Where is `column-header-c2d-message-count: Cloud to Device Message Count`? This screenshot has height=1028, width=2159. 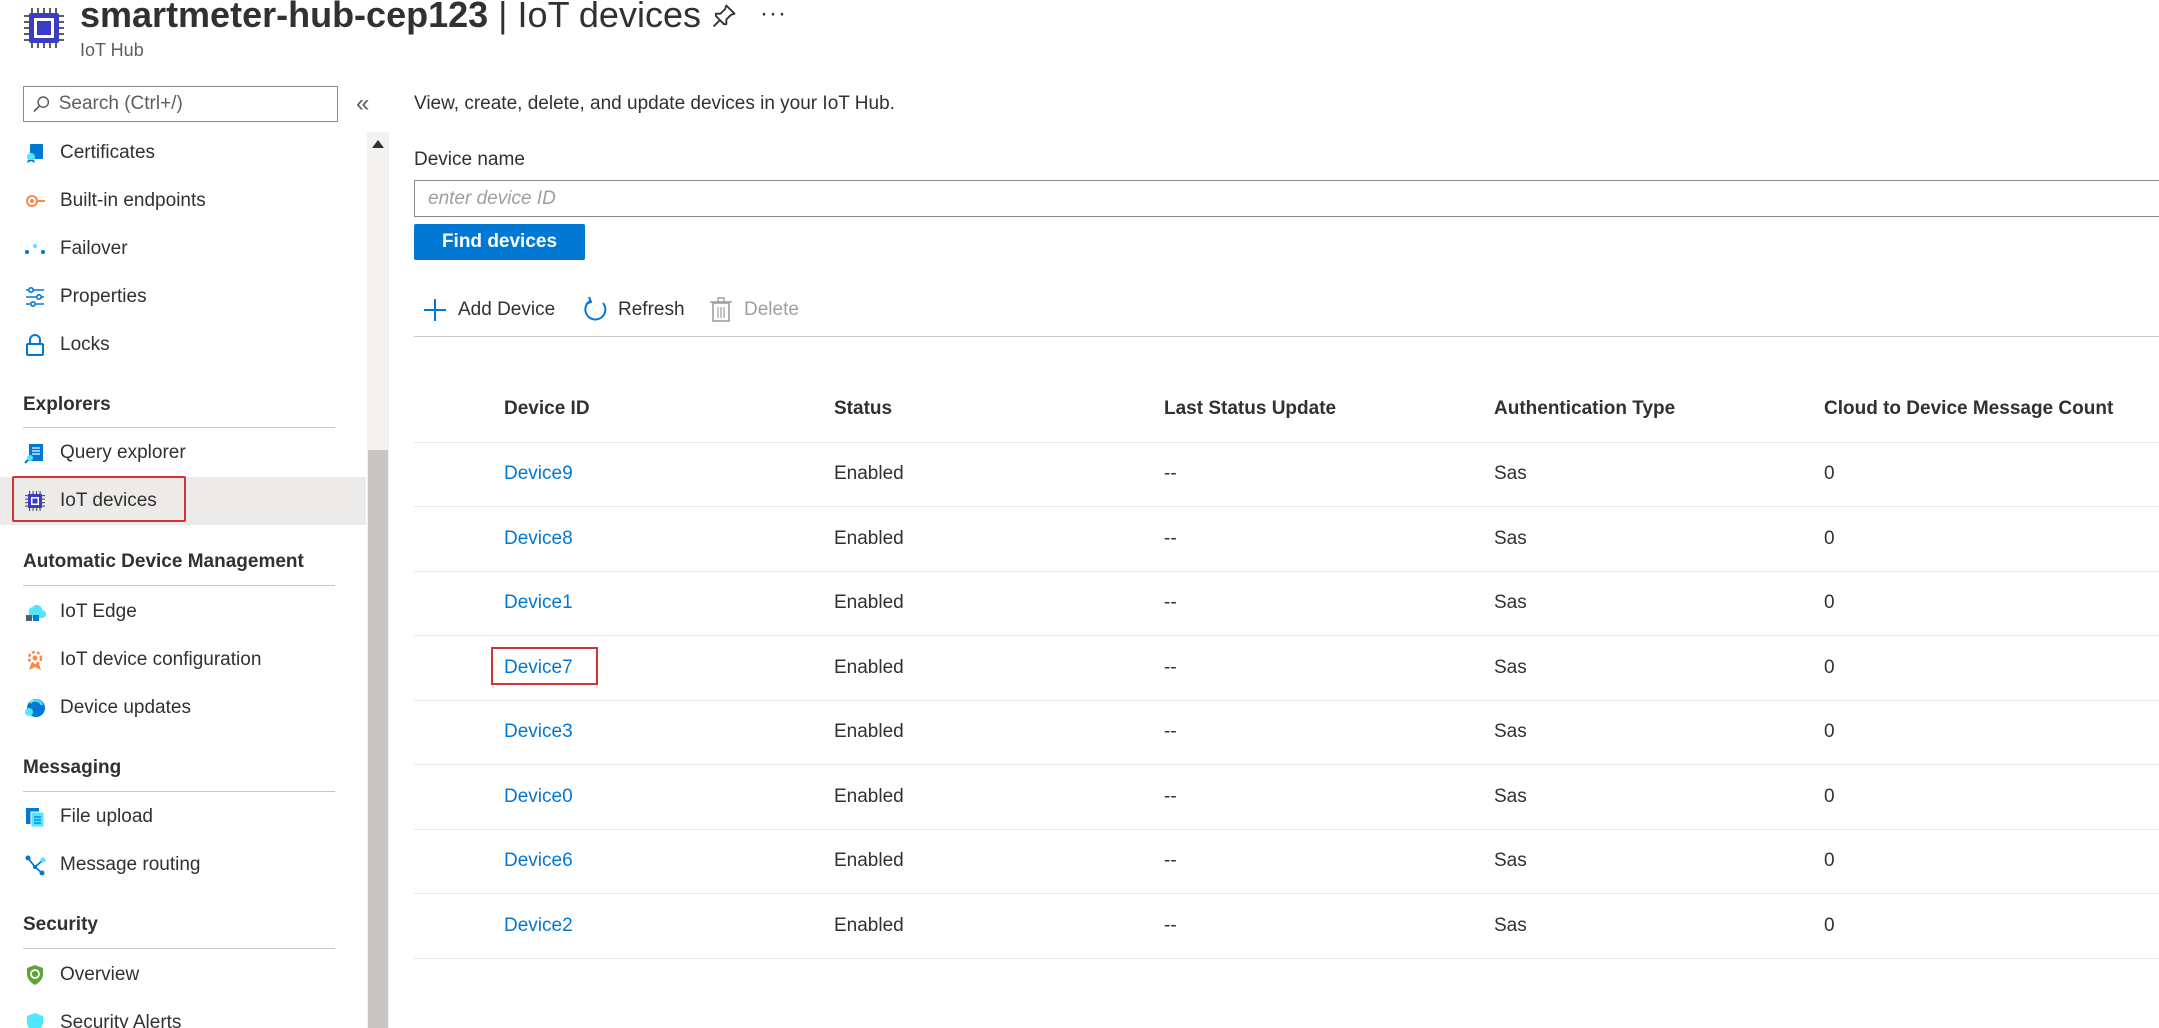 column-header-c2d-message-count: Cloud to Device Message Count is located at coordinates (1968, 409).